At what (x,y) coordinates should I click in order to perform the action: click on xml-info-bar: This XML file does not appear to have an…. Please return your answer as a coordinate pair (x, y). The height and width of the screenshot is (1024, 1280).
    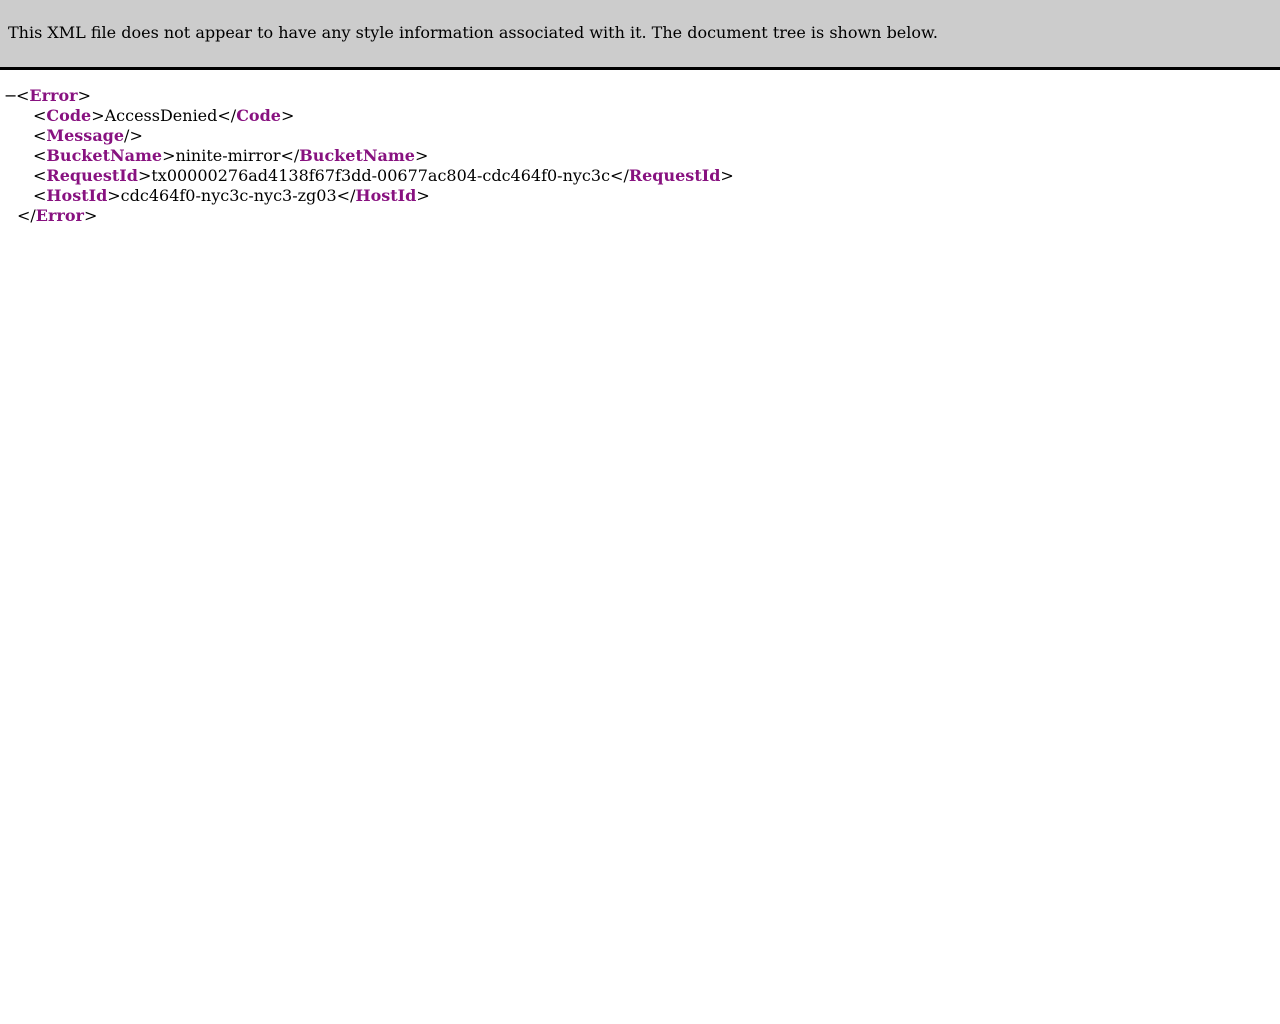
    Looking at the image, I should click on (640, 35).